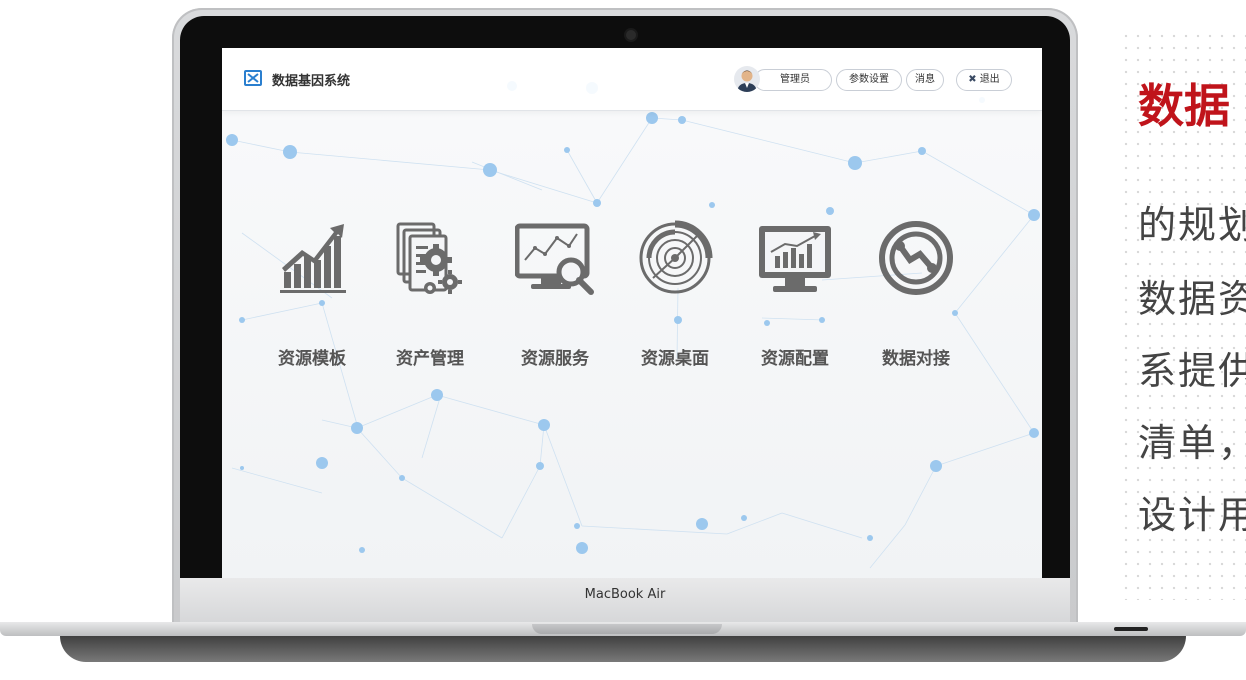  What do you see at coordinates (430, 359) in the screenshot?
I see `module-label: 资产管理` at bounding box center [430, 359].